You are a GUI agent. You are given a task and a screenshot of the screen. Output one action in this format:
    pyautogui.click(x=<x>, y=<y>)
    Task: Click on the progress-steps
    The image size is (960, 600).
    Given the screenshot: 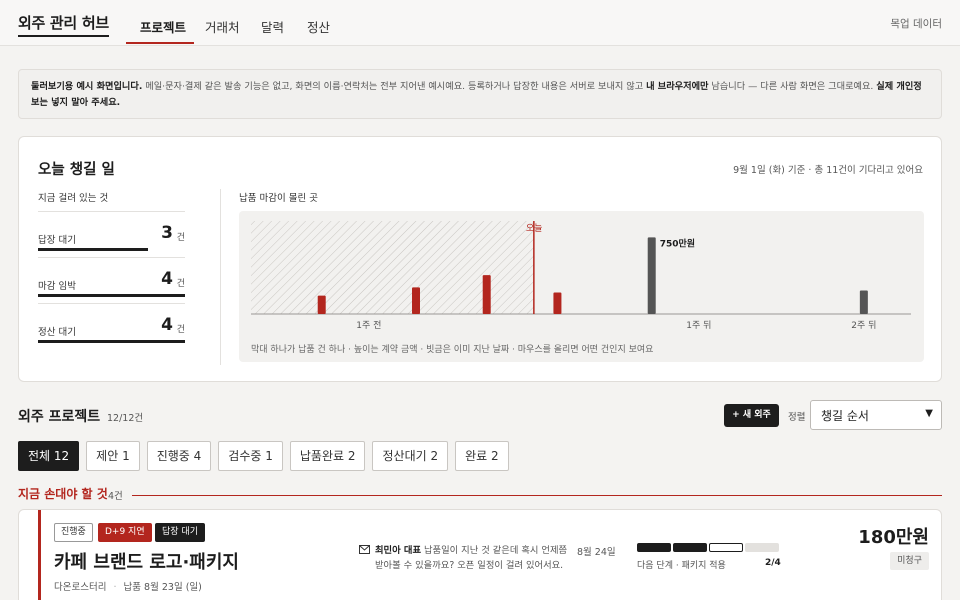 What is the action you would take?
    pyautogui.click(x=708, y=547)
    